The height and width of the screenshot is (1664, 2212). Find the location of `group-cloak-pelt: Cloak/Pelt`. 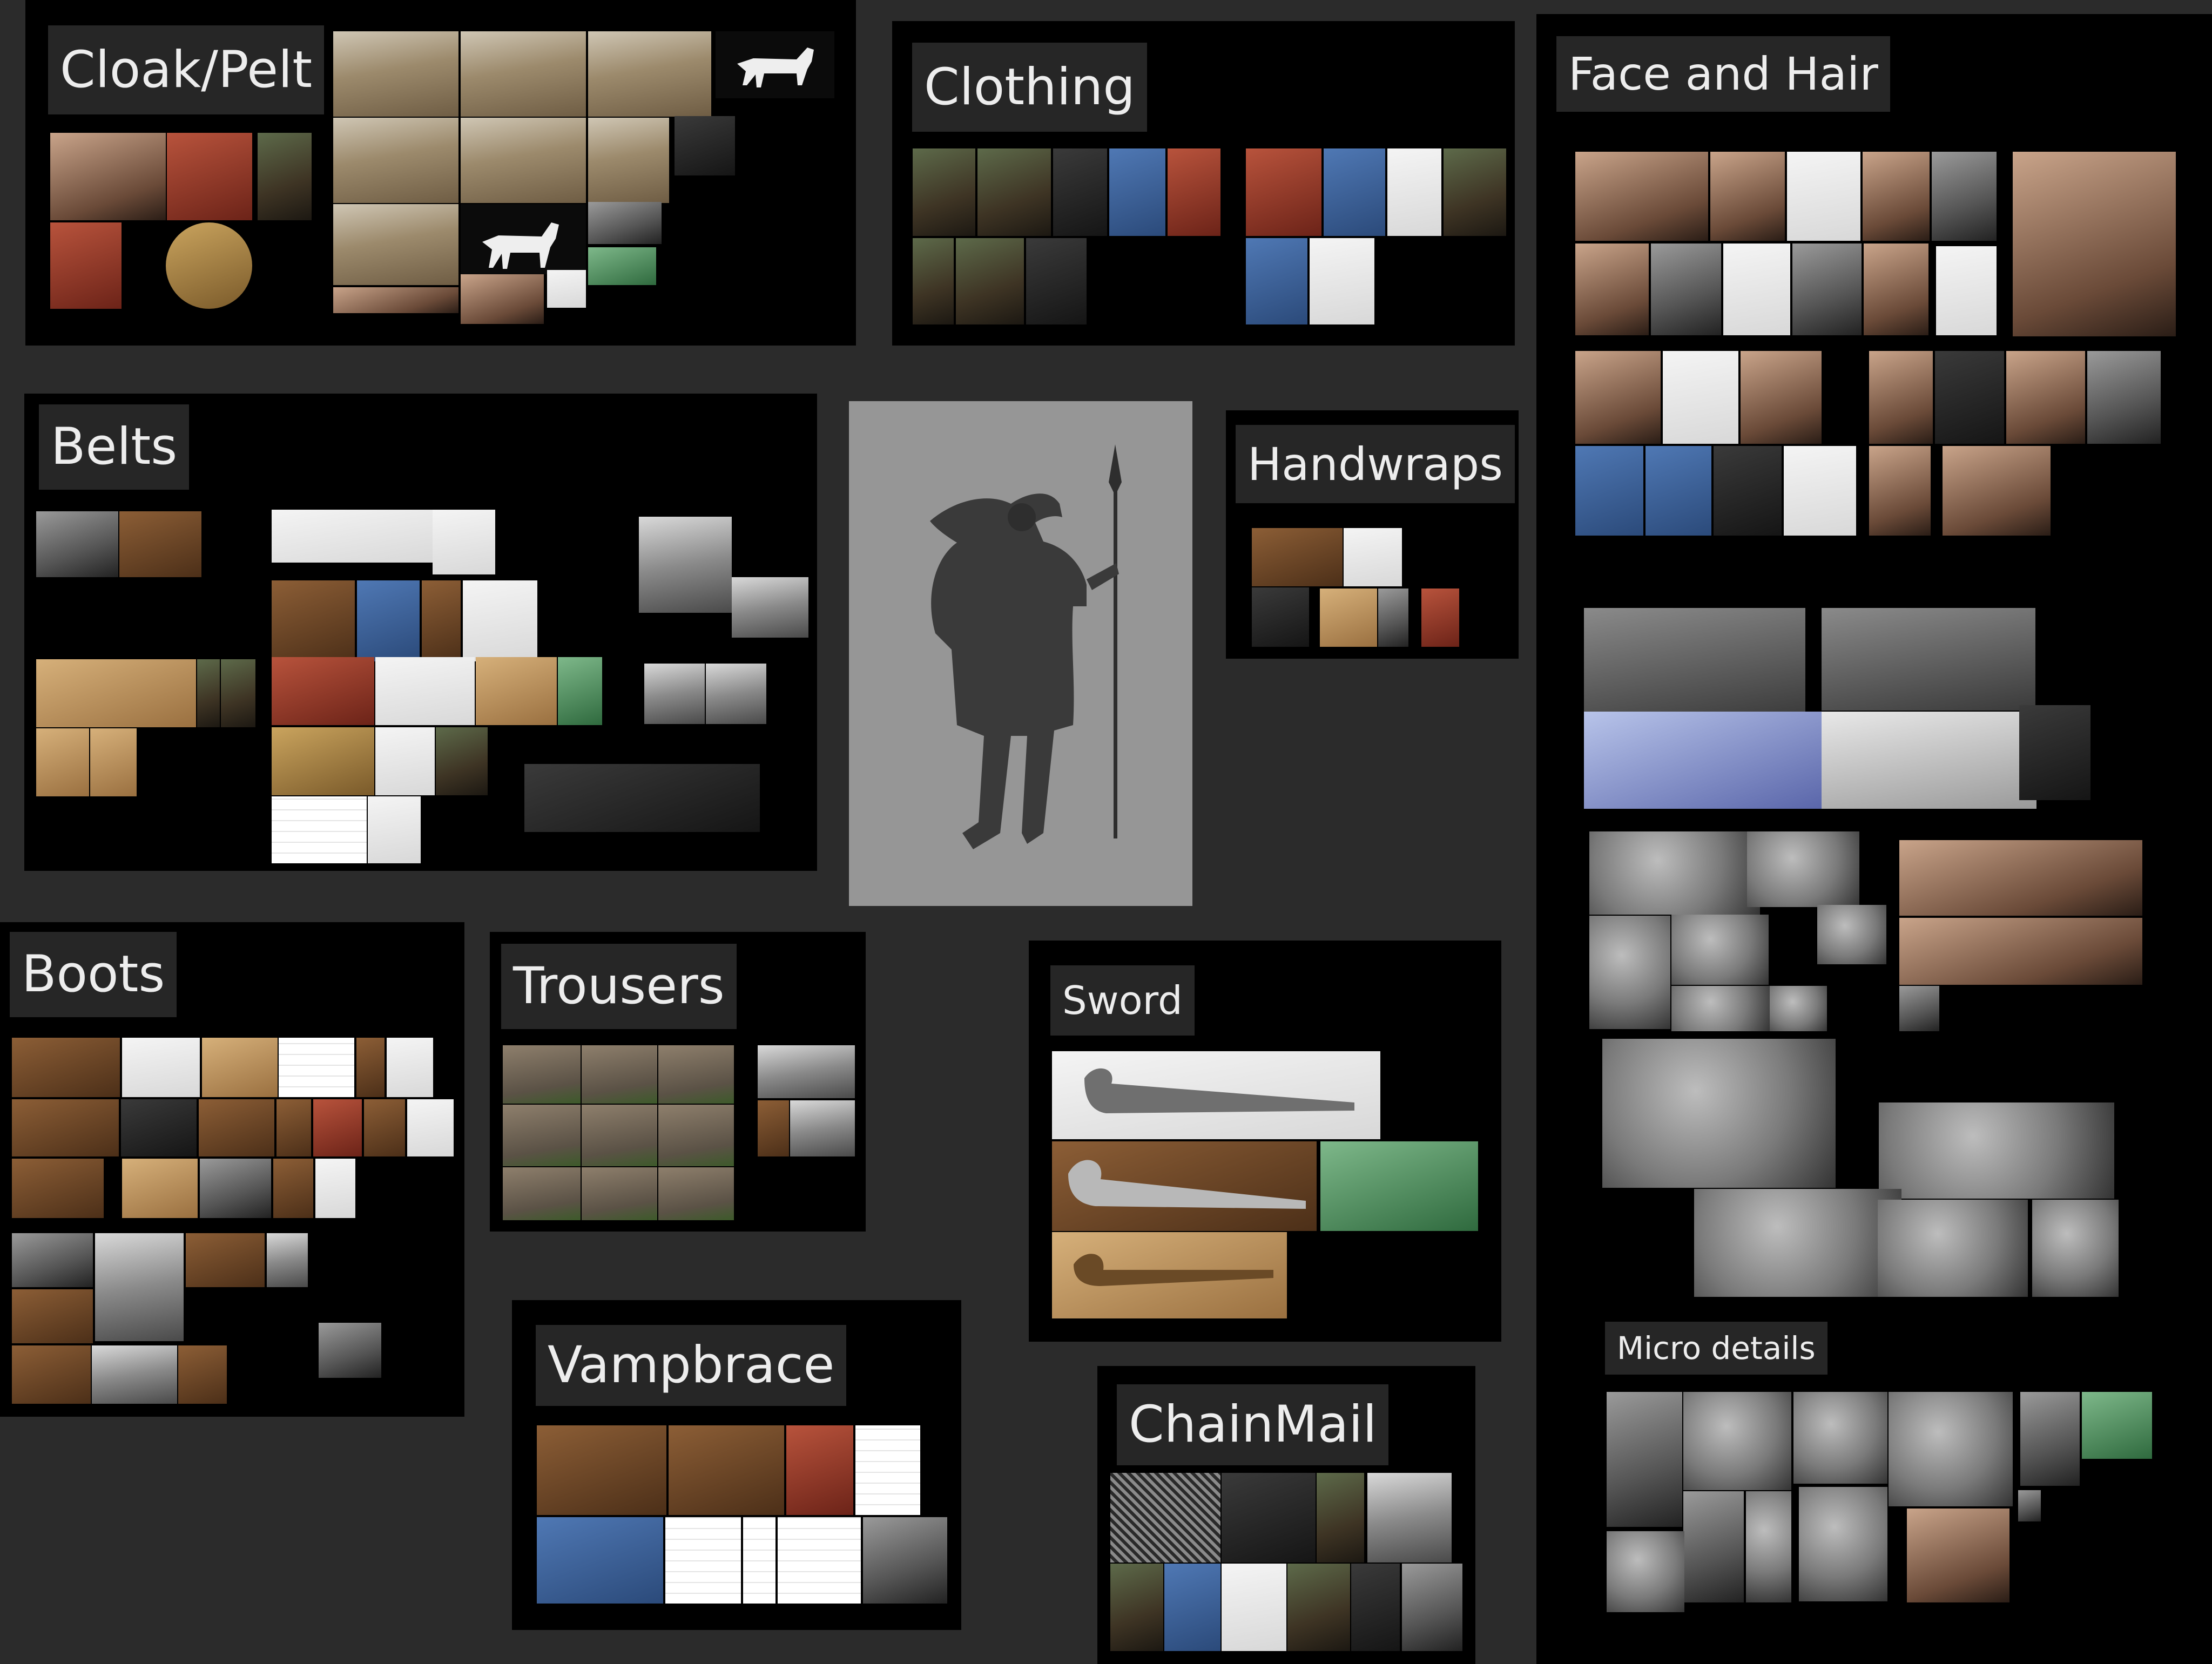

group-cloak-pelt: Cloak/Pelt is located at coordinates (440, 173).